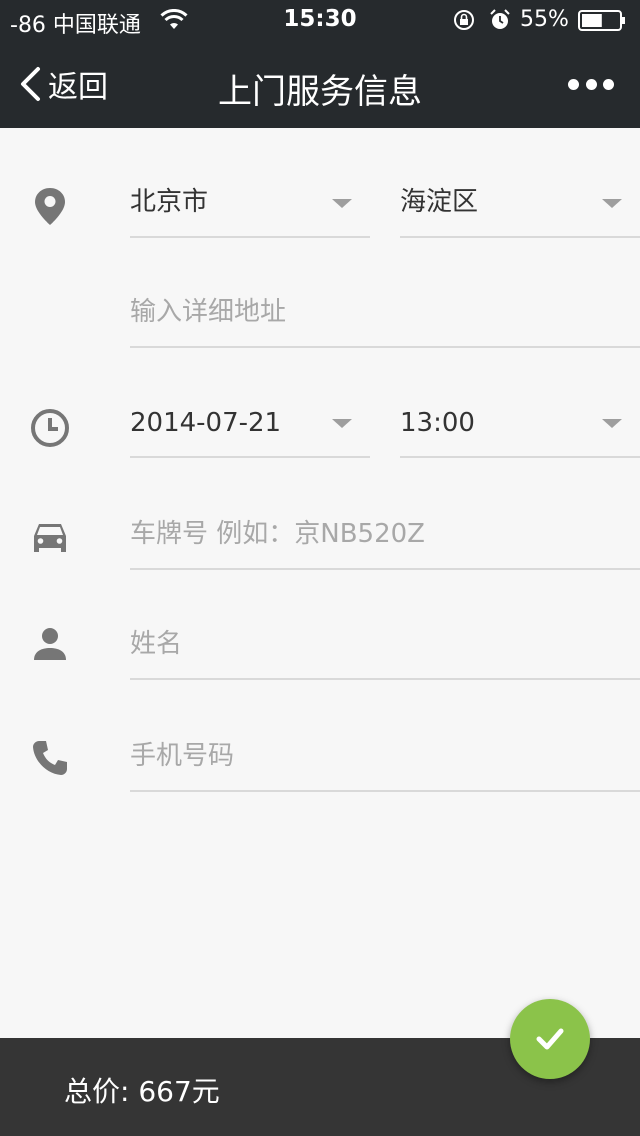  I want to click on clock-icon, so click(50, 428).